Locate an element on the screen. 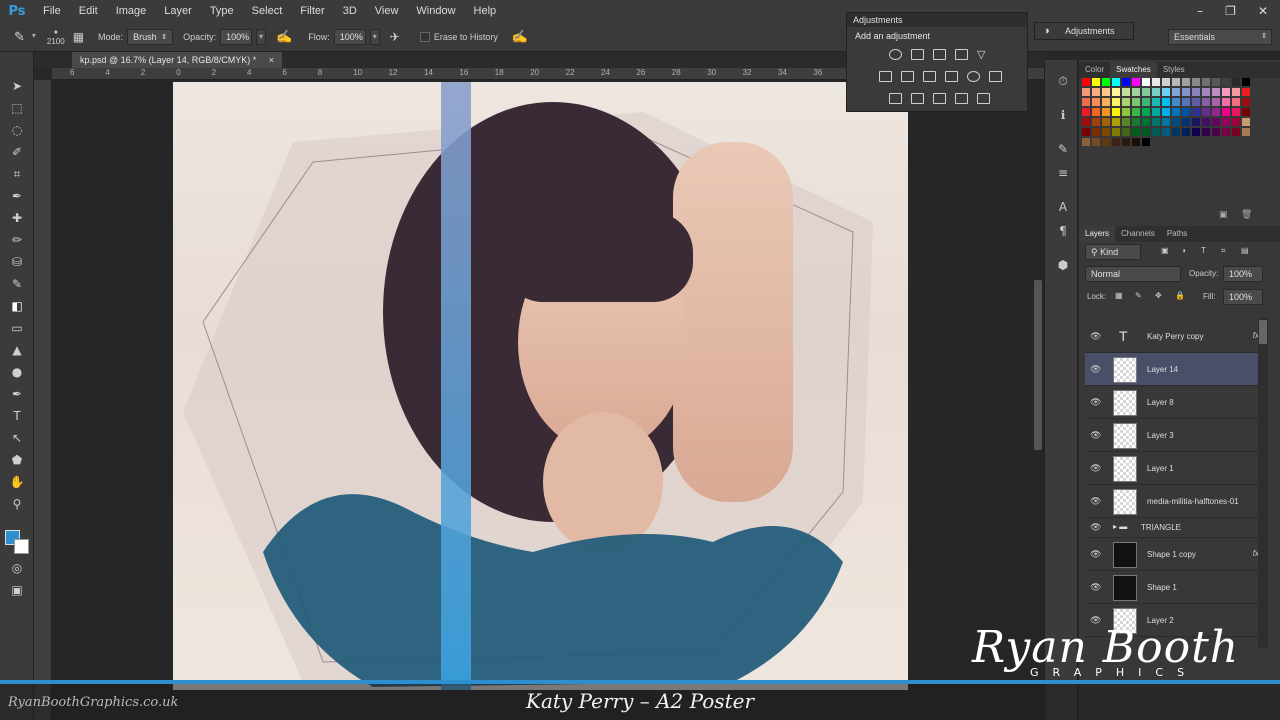 This screenshot has width=1280, height=720. history-brush-tool-icon: ✎ is located at coordinates (17, 284).